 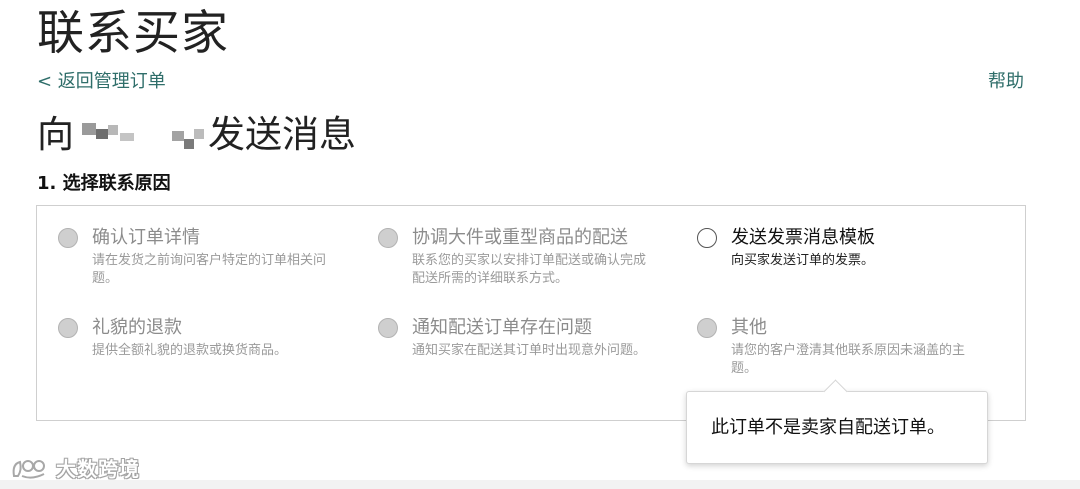 I want to click on watermark: 大数跨境, so click(x=75, y=469).